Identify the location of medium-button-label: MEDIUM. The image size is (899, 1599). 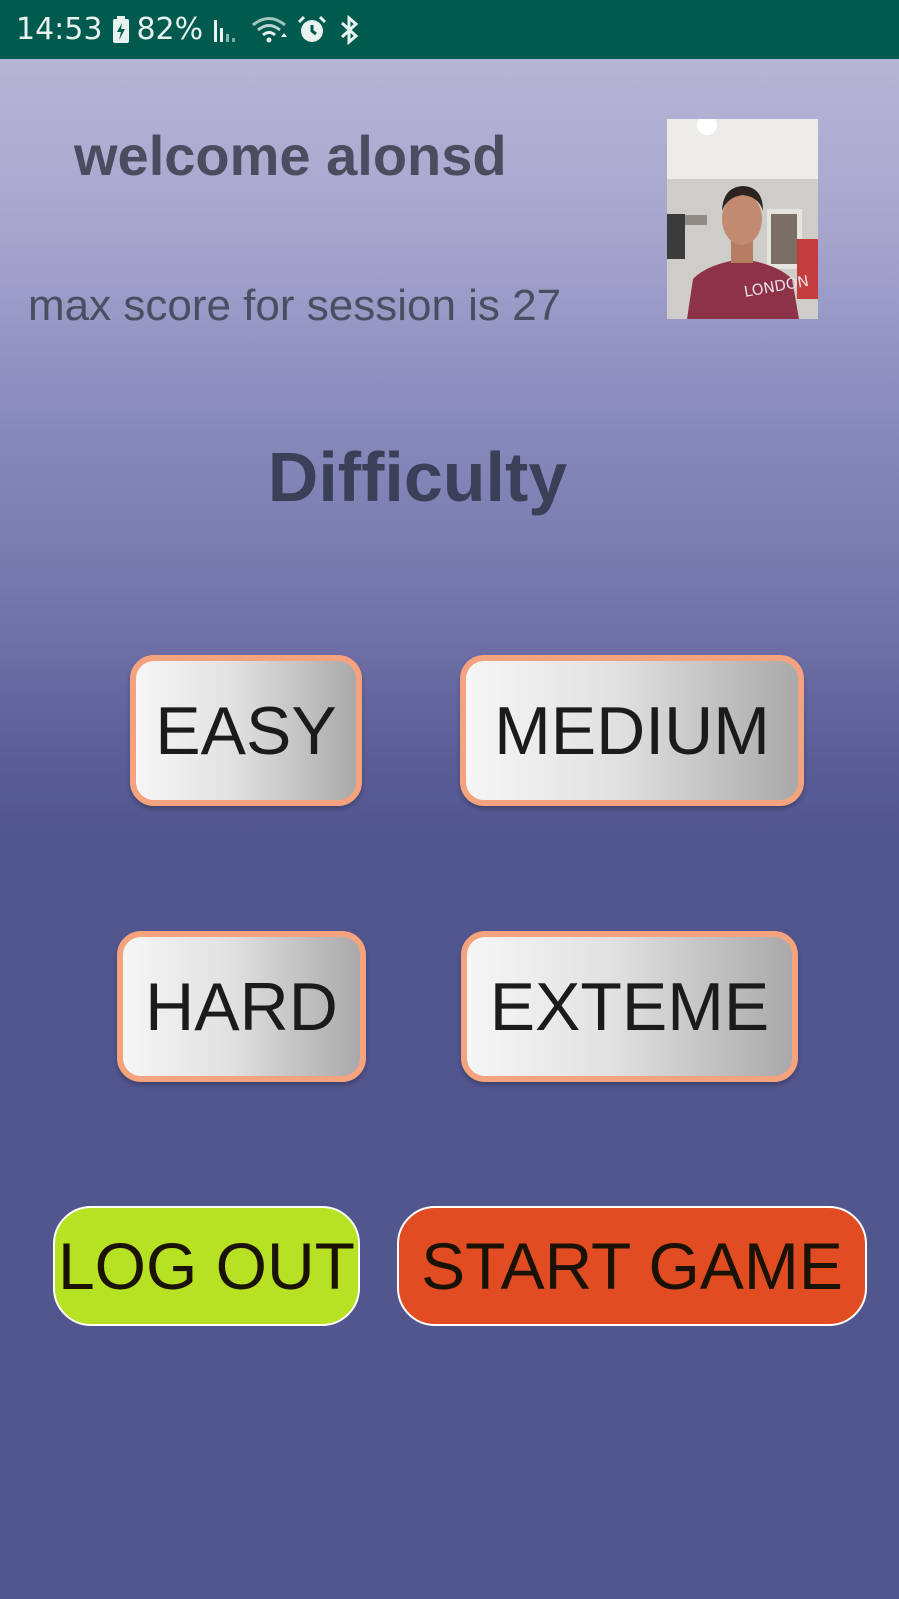
(632, 730).